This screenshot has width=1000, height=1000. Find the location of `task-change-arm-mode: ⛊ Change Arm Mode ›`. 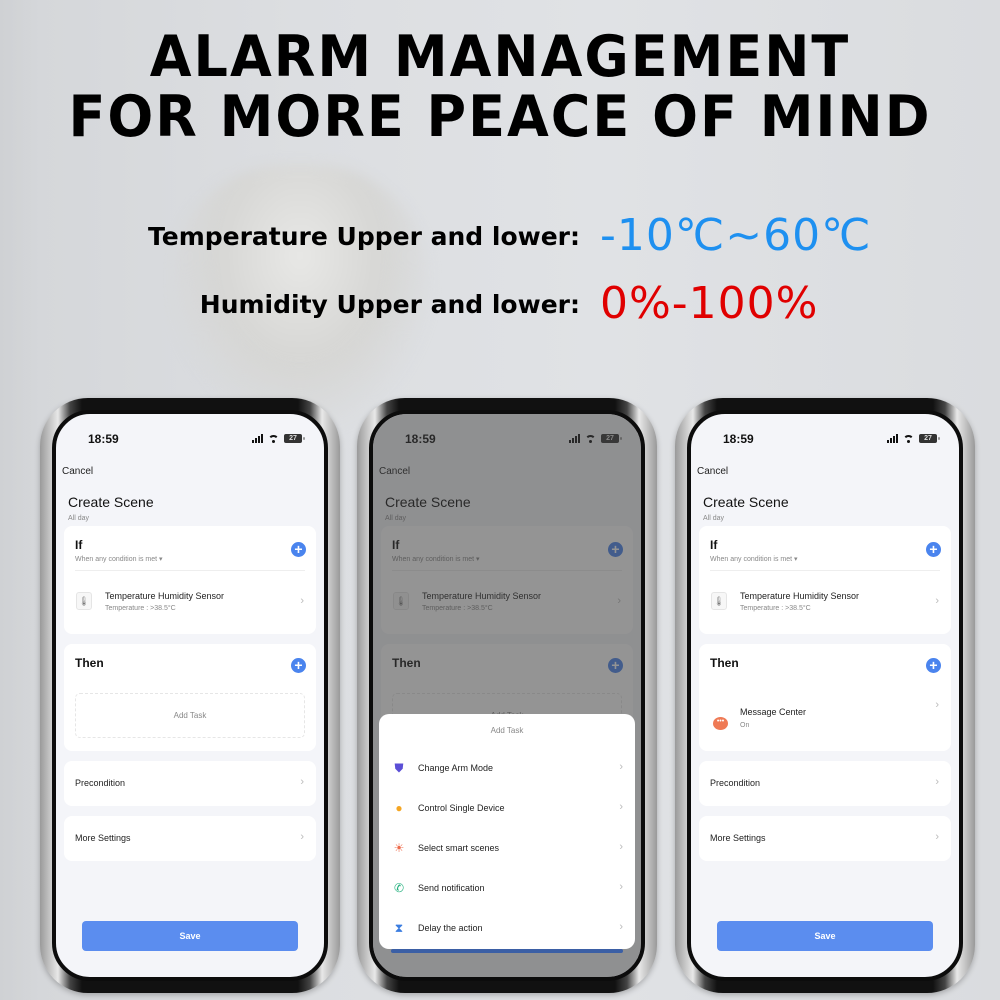

task-change-arm-mode: ⛊ Change Arm Mode › is located at coordinates (507, 768).